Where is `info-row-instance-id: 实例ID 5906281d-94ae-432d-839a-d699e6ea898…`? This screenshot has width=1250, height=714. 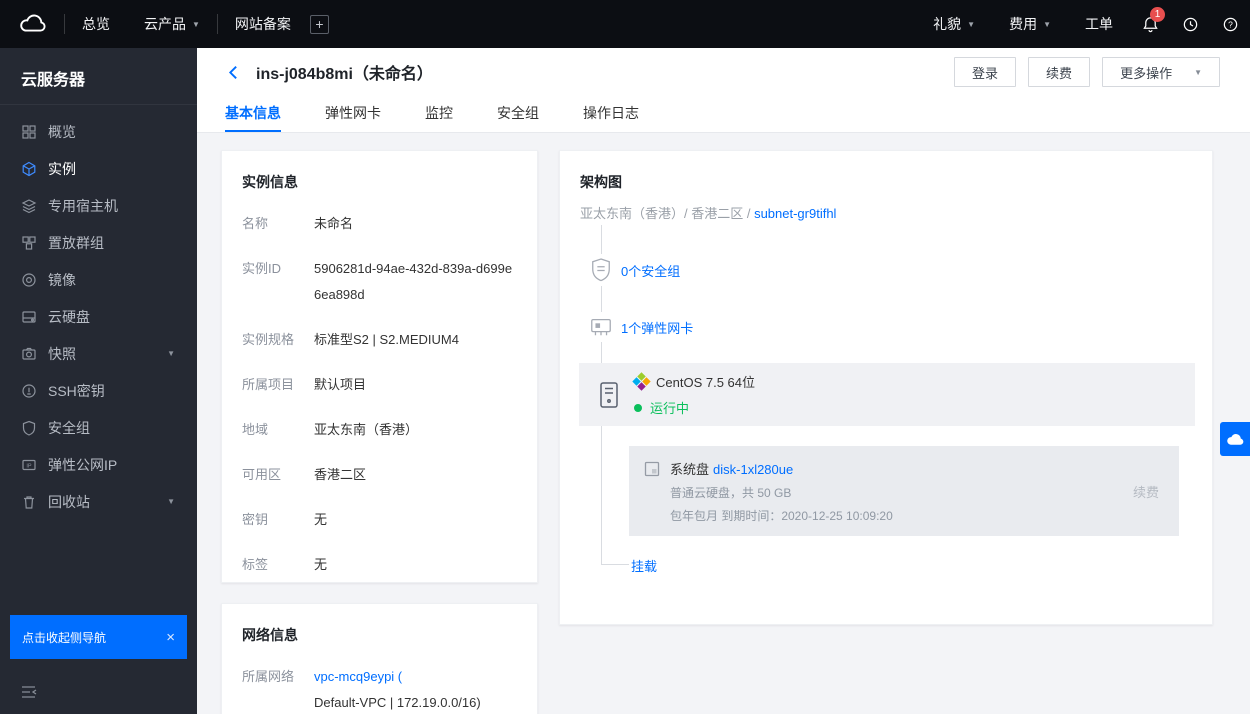 info-row-instance-id: 实例ID 5906281d-94ae-432d-839a-d699e6ea898… is located at coordinates (379, 283).